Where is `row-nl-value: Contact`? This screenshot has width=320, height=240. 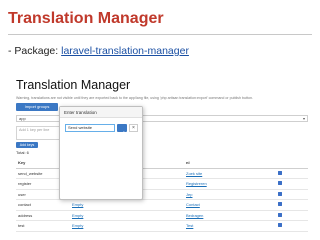 row-nl-value: Contact is located at coordinates (216, 204).